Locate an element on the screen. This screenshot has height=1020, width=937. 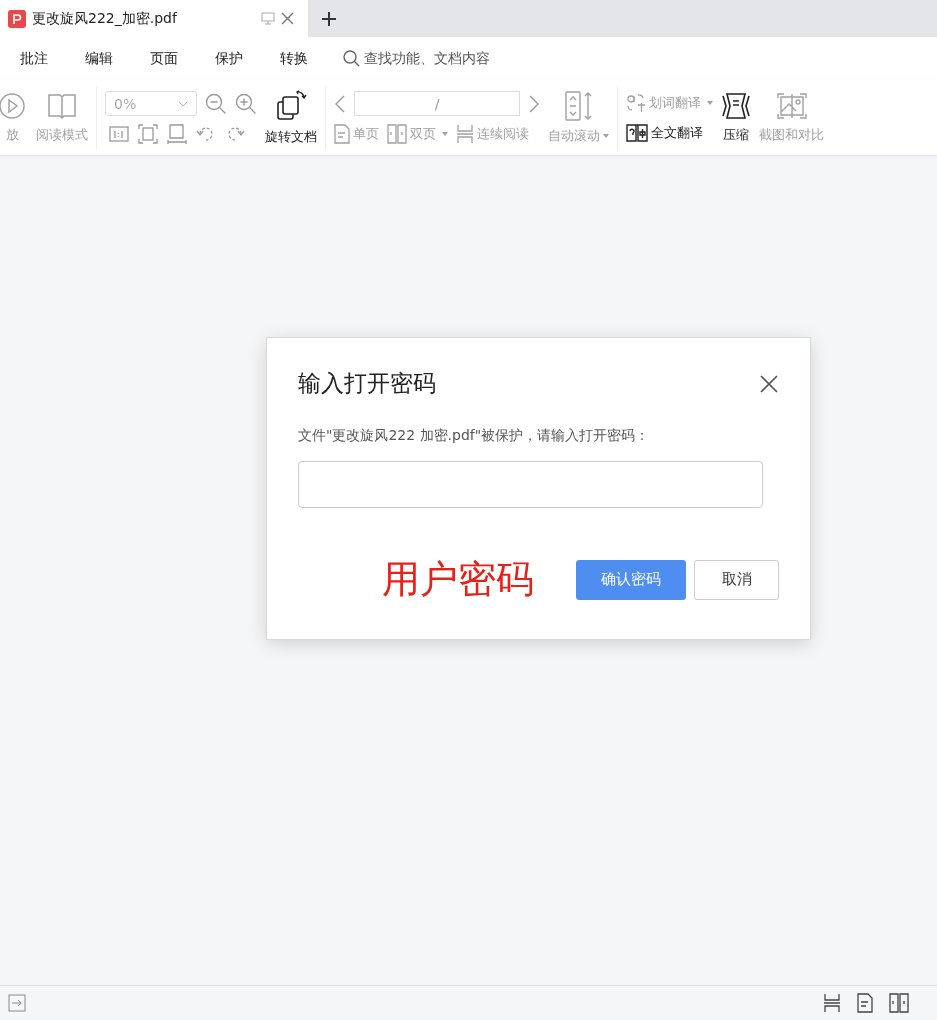
expand-panel-icon is located at coordinates (17, 1003).